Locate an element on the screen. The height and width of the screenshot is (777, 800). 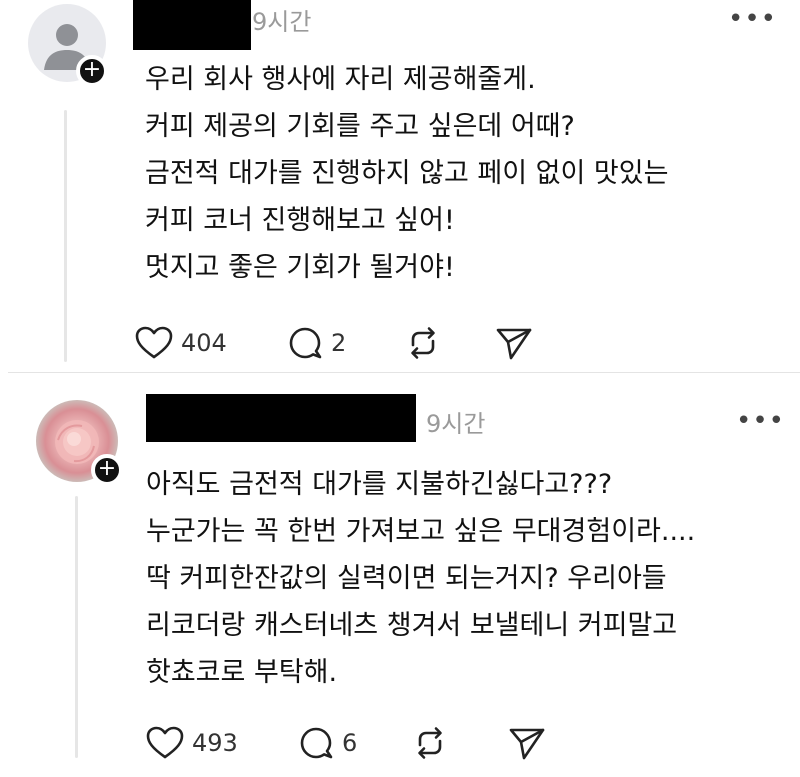
like-button: 404 is located at coordinates (181, 343).